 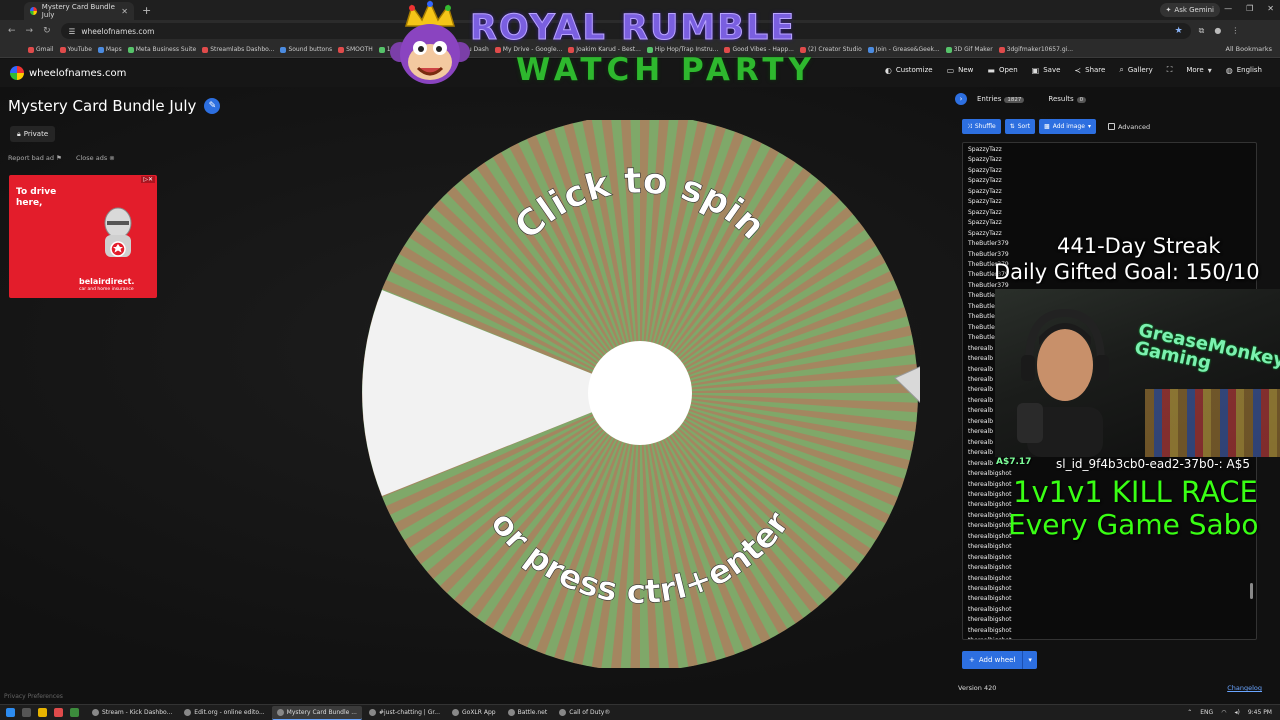 I want to click on close-circle-icon: ⊗, so click(x=112, y=158).